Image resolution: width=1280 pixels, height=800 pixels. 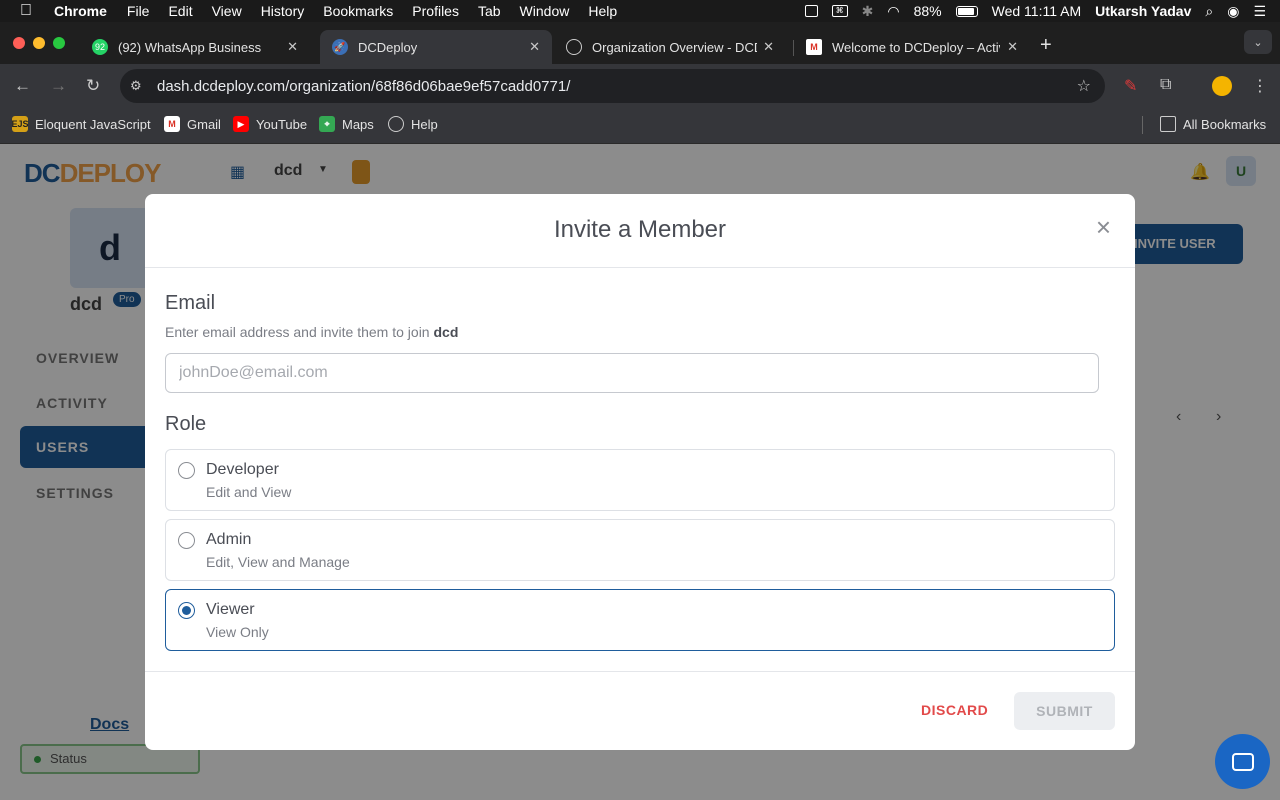 What do you see at coordinates (1222, 86) in the screenshot?
I see `profile-avatar-icon` at bounding box center [1222, 86].